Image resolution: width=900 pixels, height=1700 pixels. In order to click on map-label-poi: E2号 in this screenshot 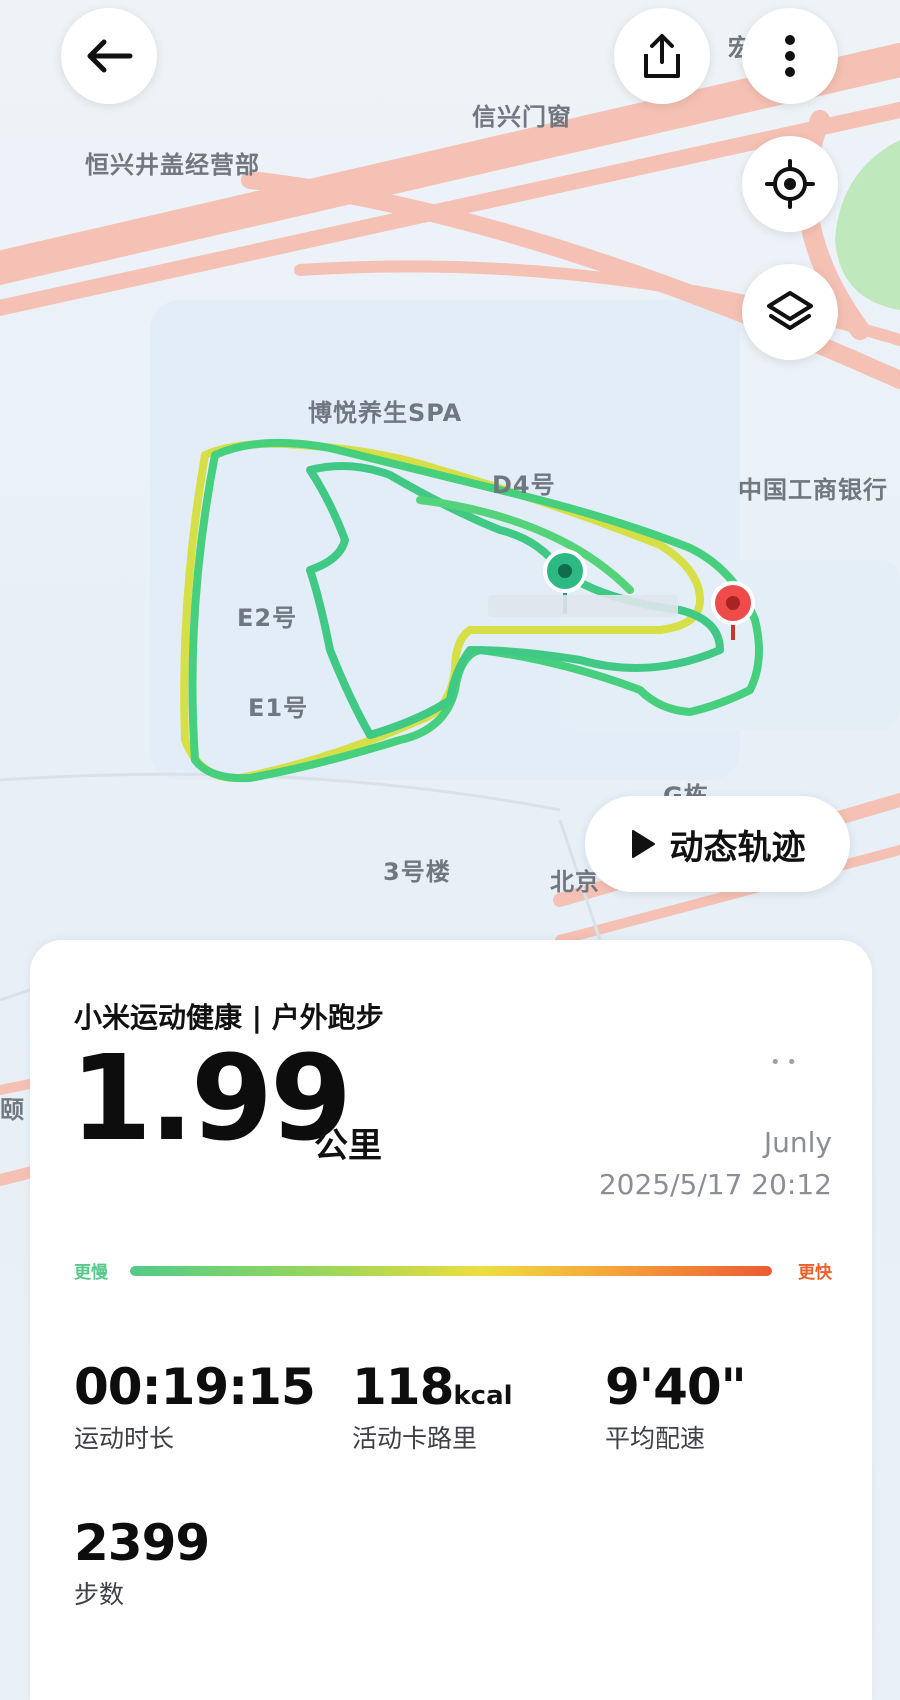, I will do `click(267, 618)`.